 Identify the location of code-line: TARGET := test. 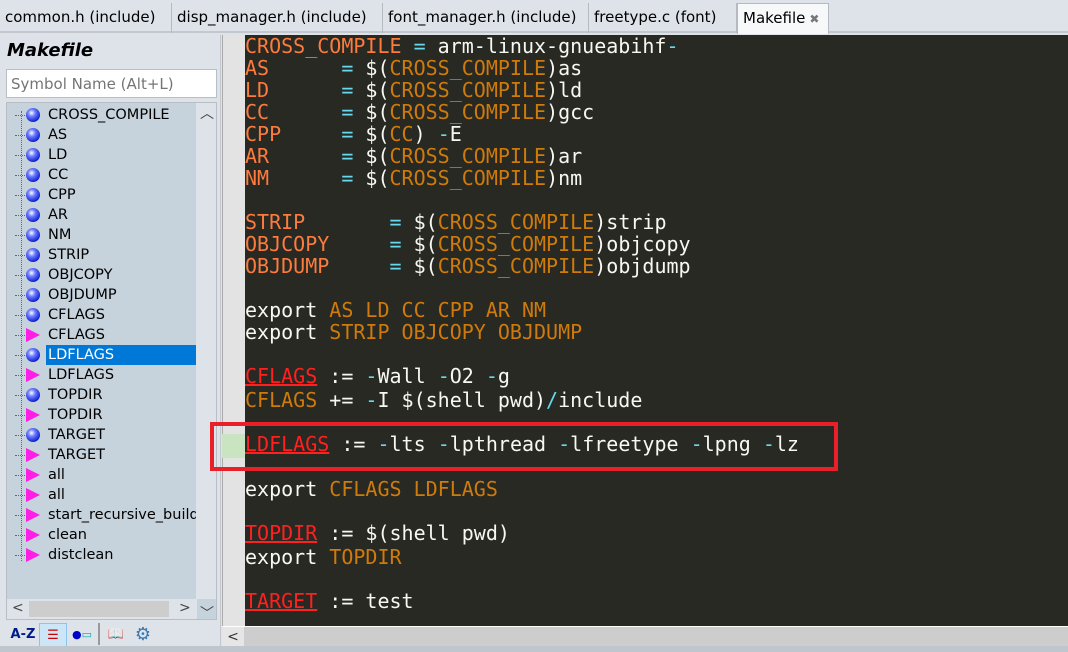
(522, 601).